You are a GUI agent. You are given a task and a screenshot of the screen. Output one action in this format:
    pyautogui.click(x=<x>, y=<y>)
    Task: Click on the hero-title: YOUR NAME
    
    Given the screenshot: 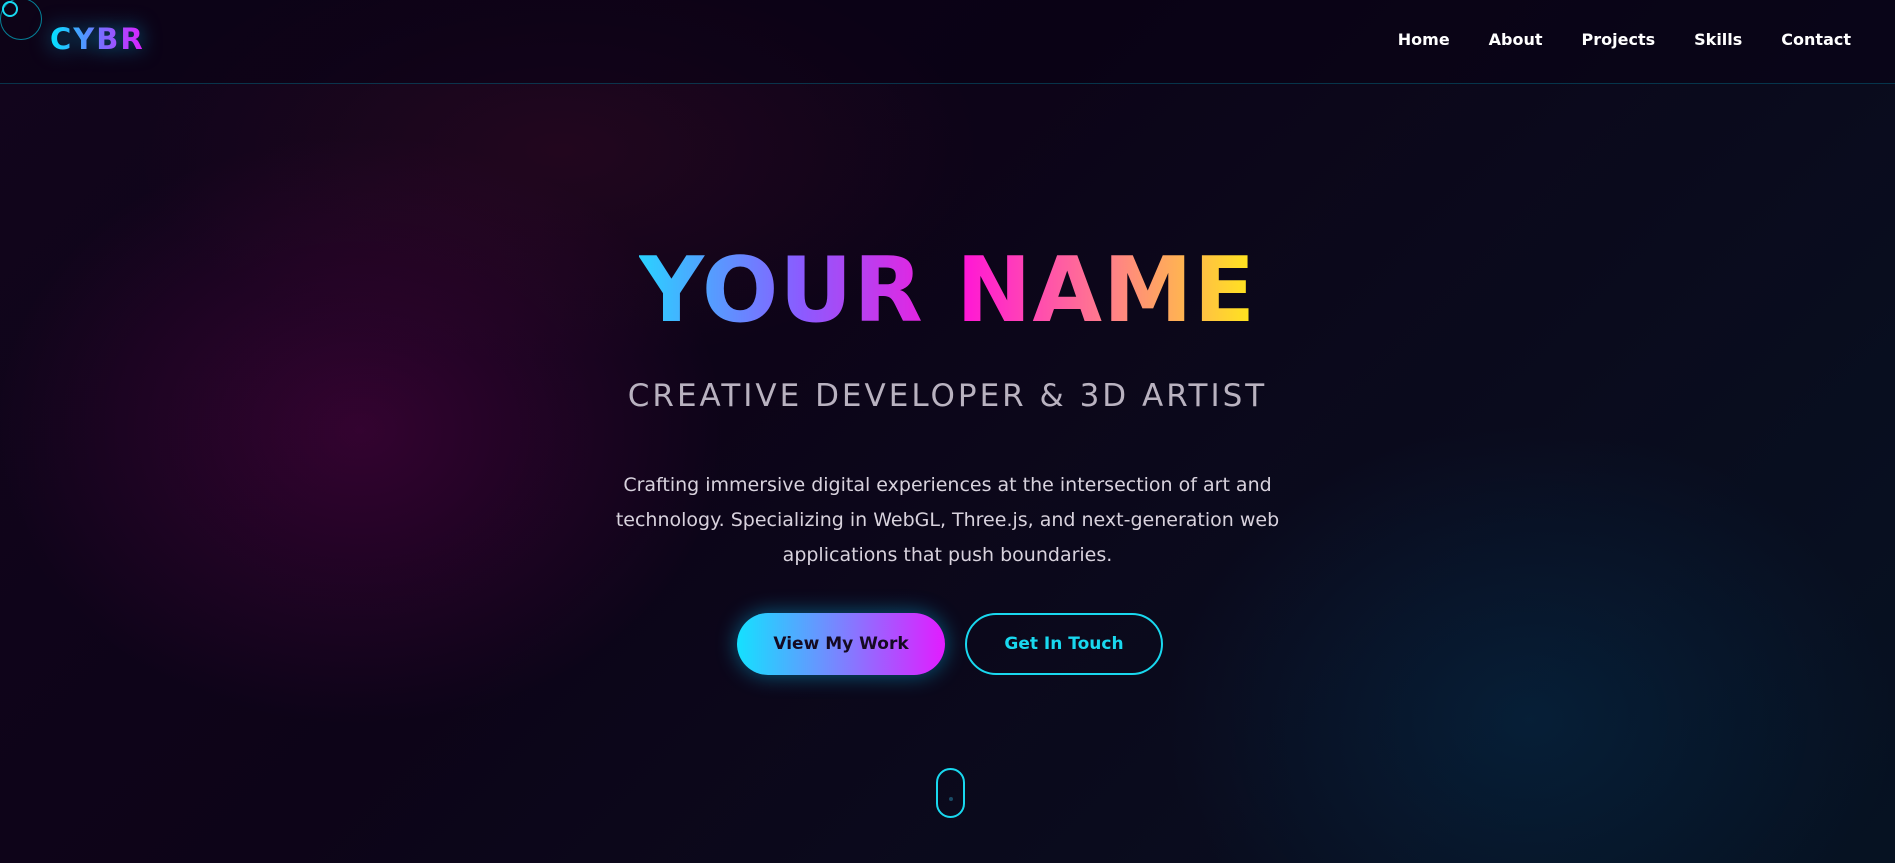 What is the action you would take?
    pyautogui.click(x=947, y=291)
    